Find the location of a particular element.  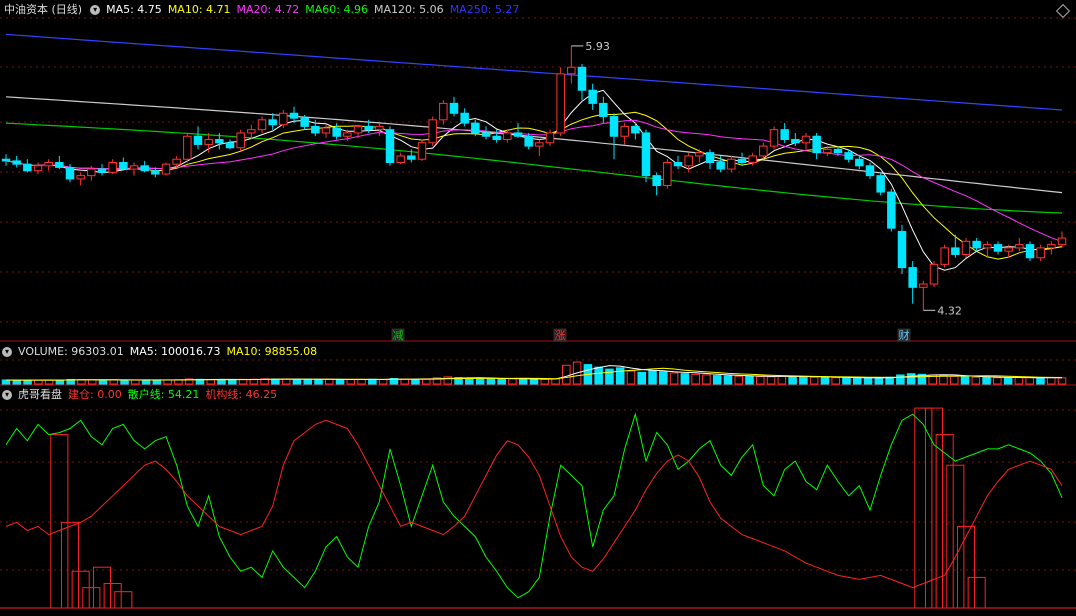

price-settings-icon: ▾ is located at coordinates (95, 10).